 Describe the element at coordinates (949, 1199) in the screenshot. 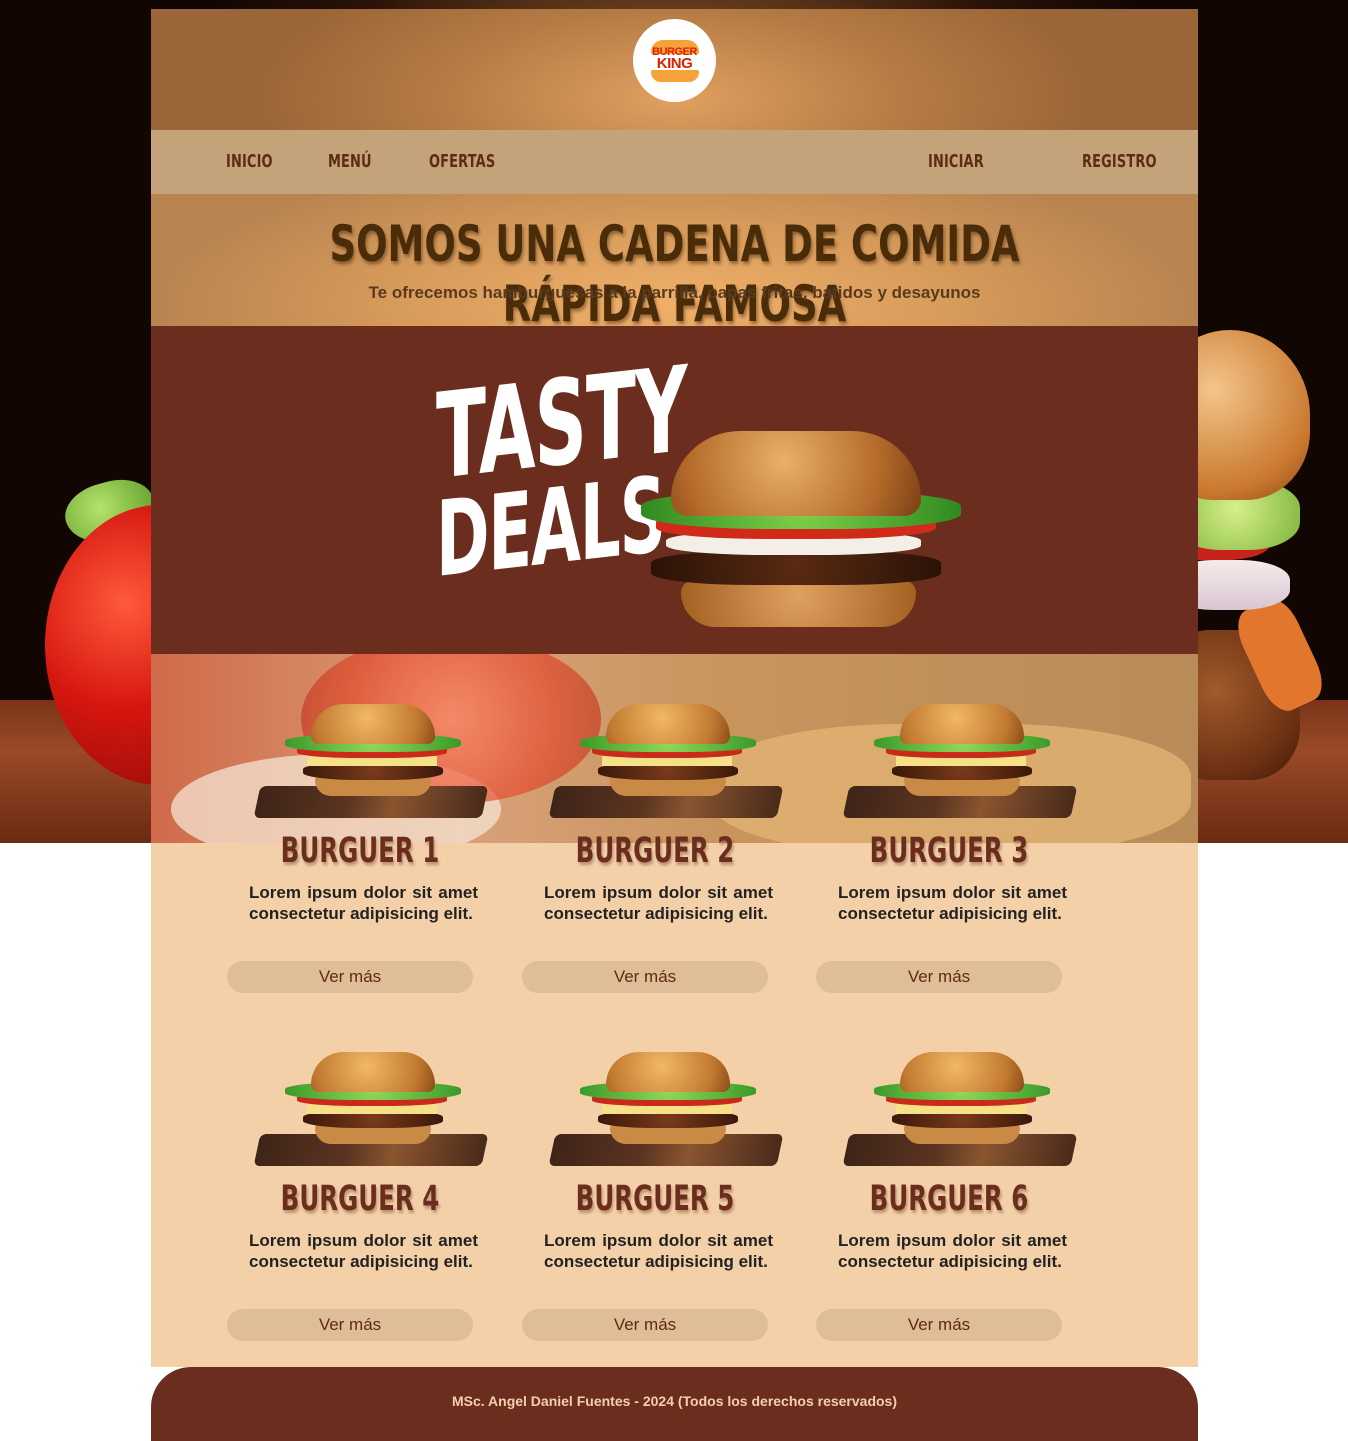

I see `product-title: BURGUER 6` at that location.